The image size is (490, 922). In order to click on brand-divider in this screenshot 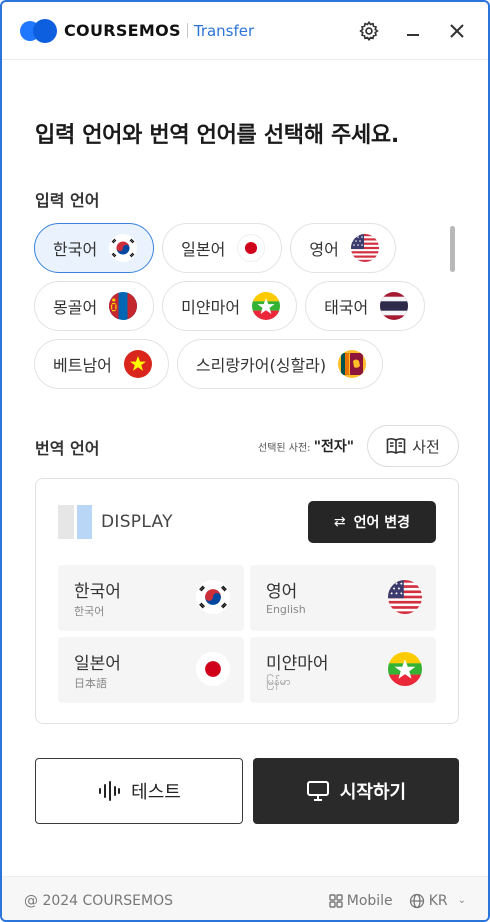, I will do `click(187, 30)`.